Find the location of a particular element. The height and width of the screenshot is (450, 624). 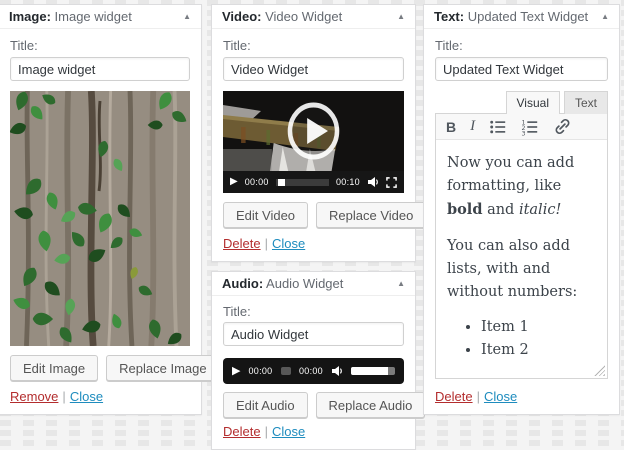

widget-type-label: Text: is located at coordinates (449, 16).